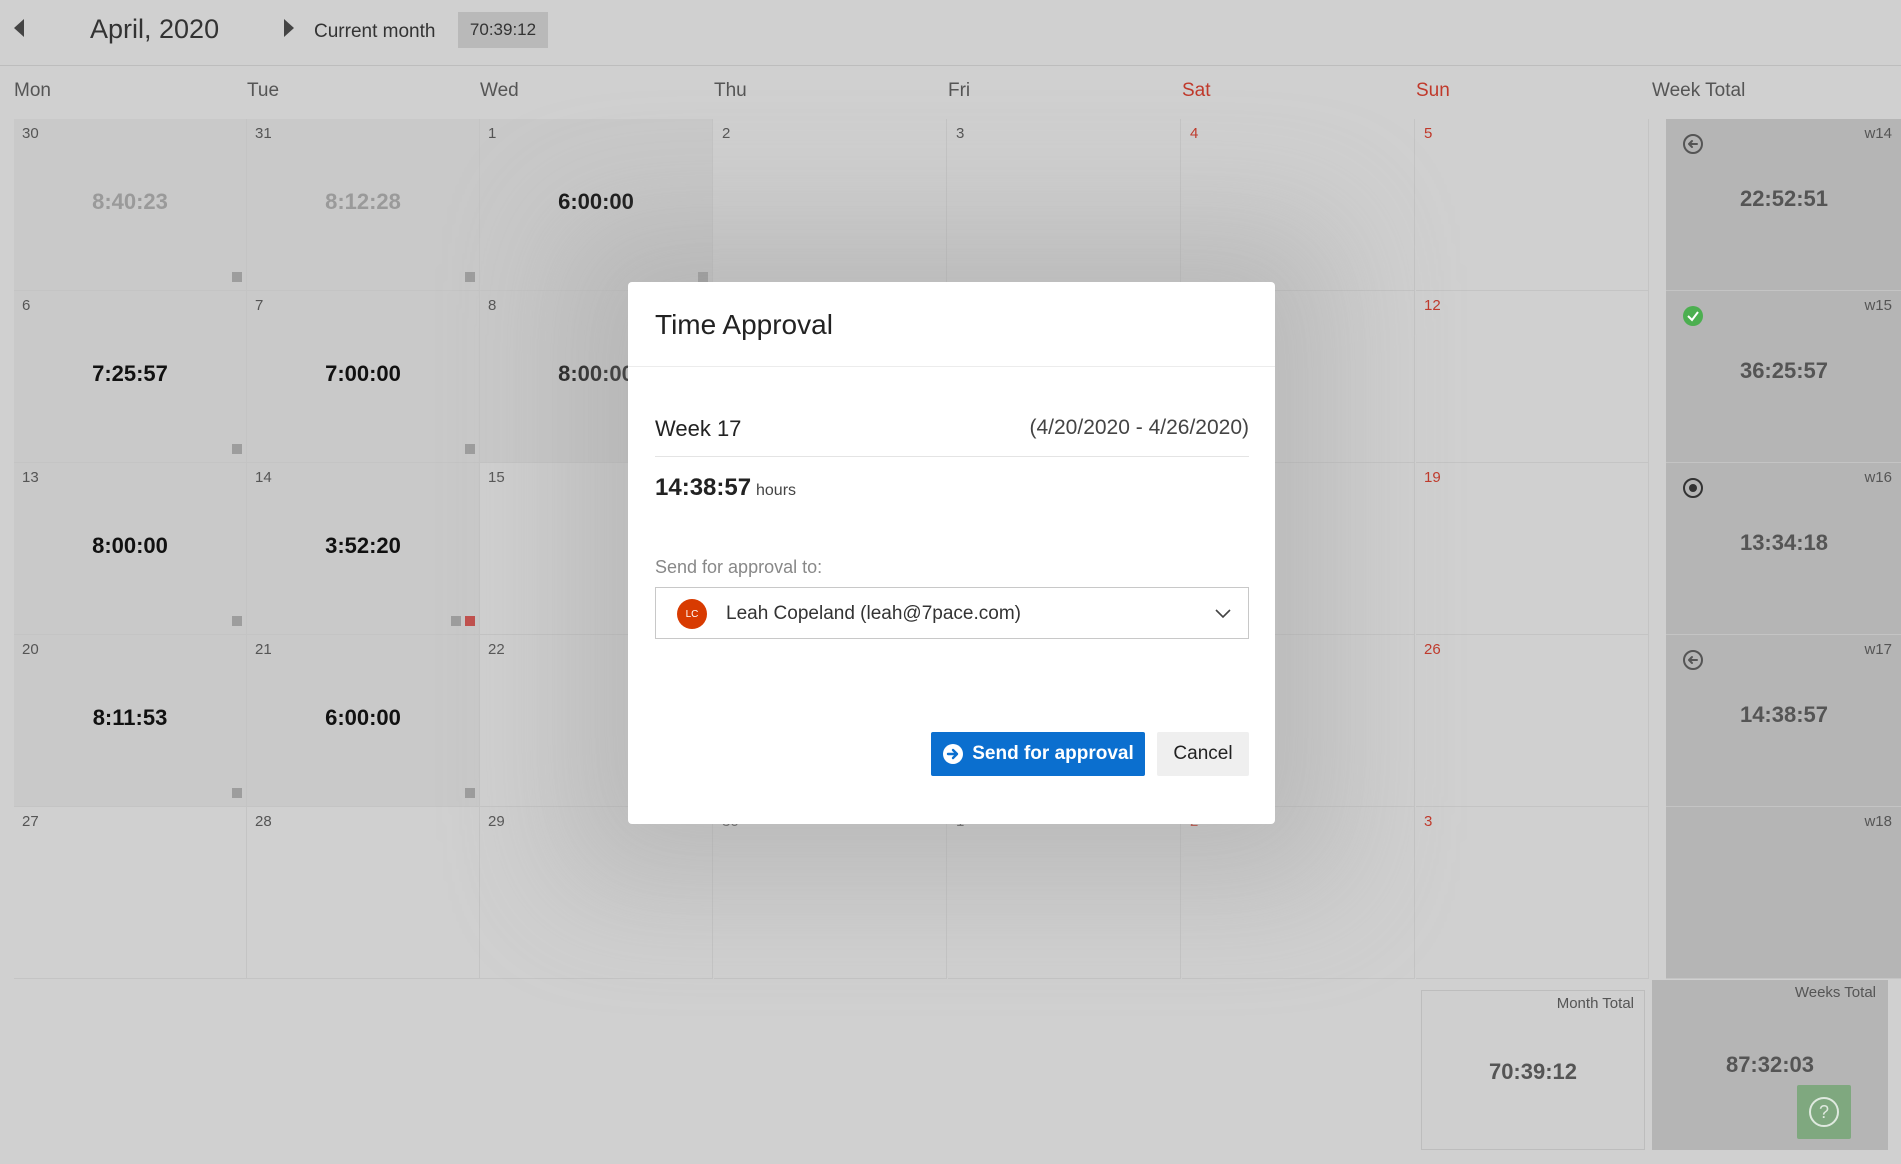 This screenshot has width=1901, height=1164. I want to click on week-date-range: (4/20/2020 - 4/26/2020), so click(1139, 427).